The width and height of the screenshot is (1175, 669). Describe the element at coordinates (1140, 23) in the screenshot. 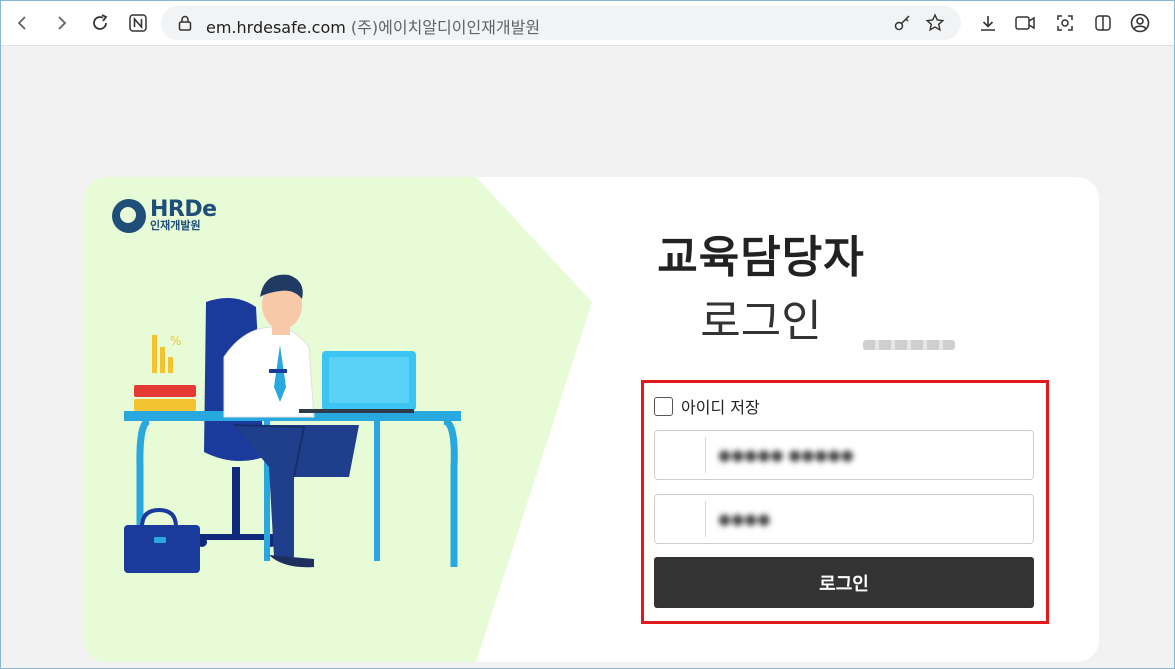

I see `profile-icon` at that location.